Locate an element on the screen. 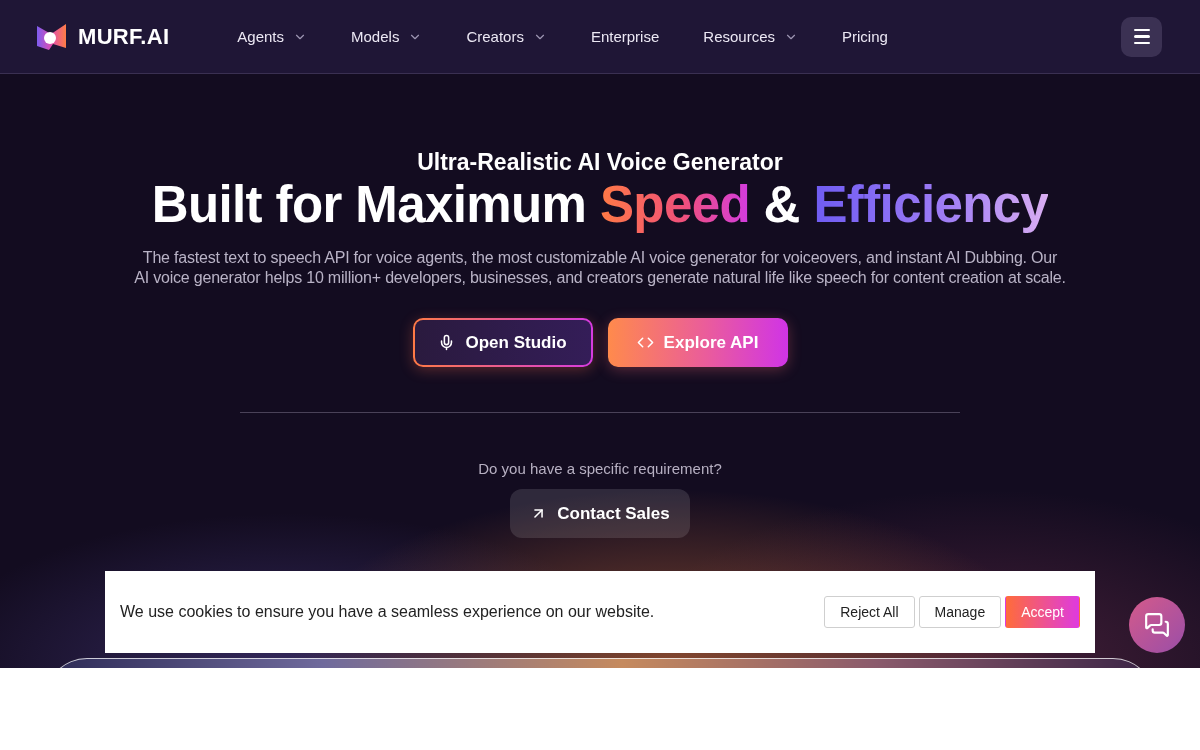 The image size is (1200, 750). hero-title: Built for Maximum Speed & Efficiency is located at coordinates (600, 205).